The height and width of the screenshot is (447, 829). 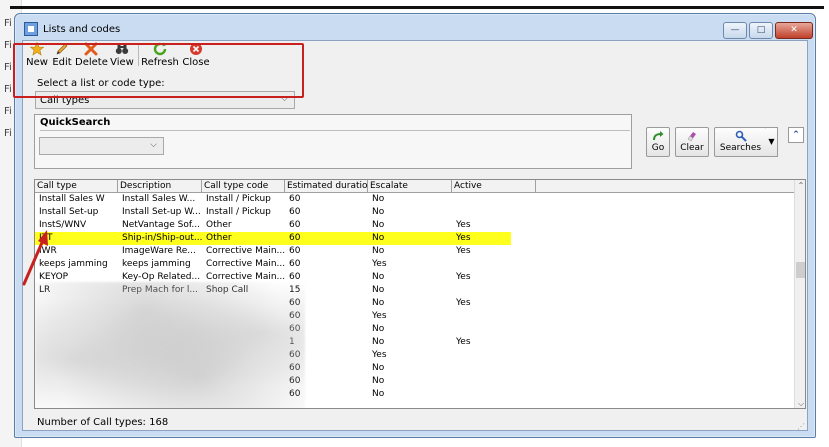 I want to click on table-row: InstS/WNV NetVantage Sof... Other 60 No Yes, so click(x=415, y=225).